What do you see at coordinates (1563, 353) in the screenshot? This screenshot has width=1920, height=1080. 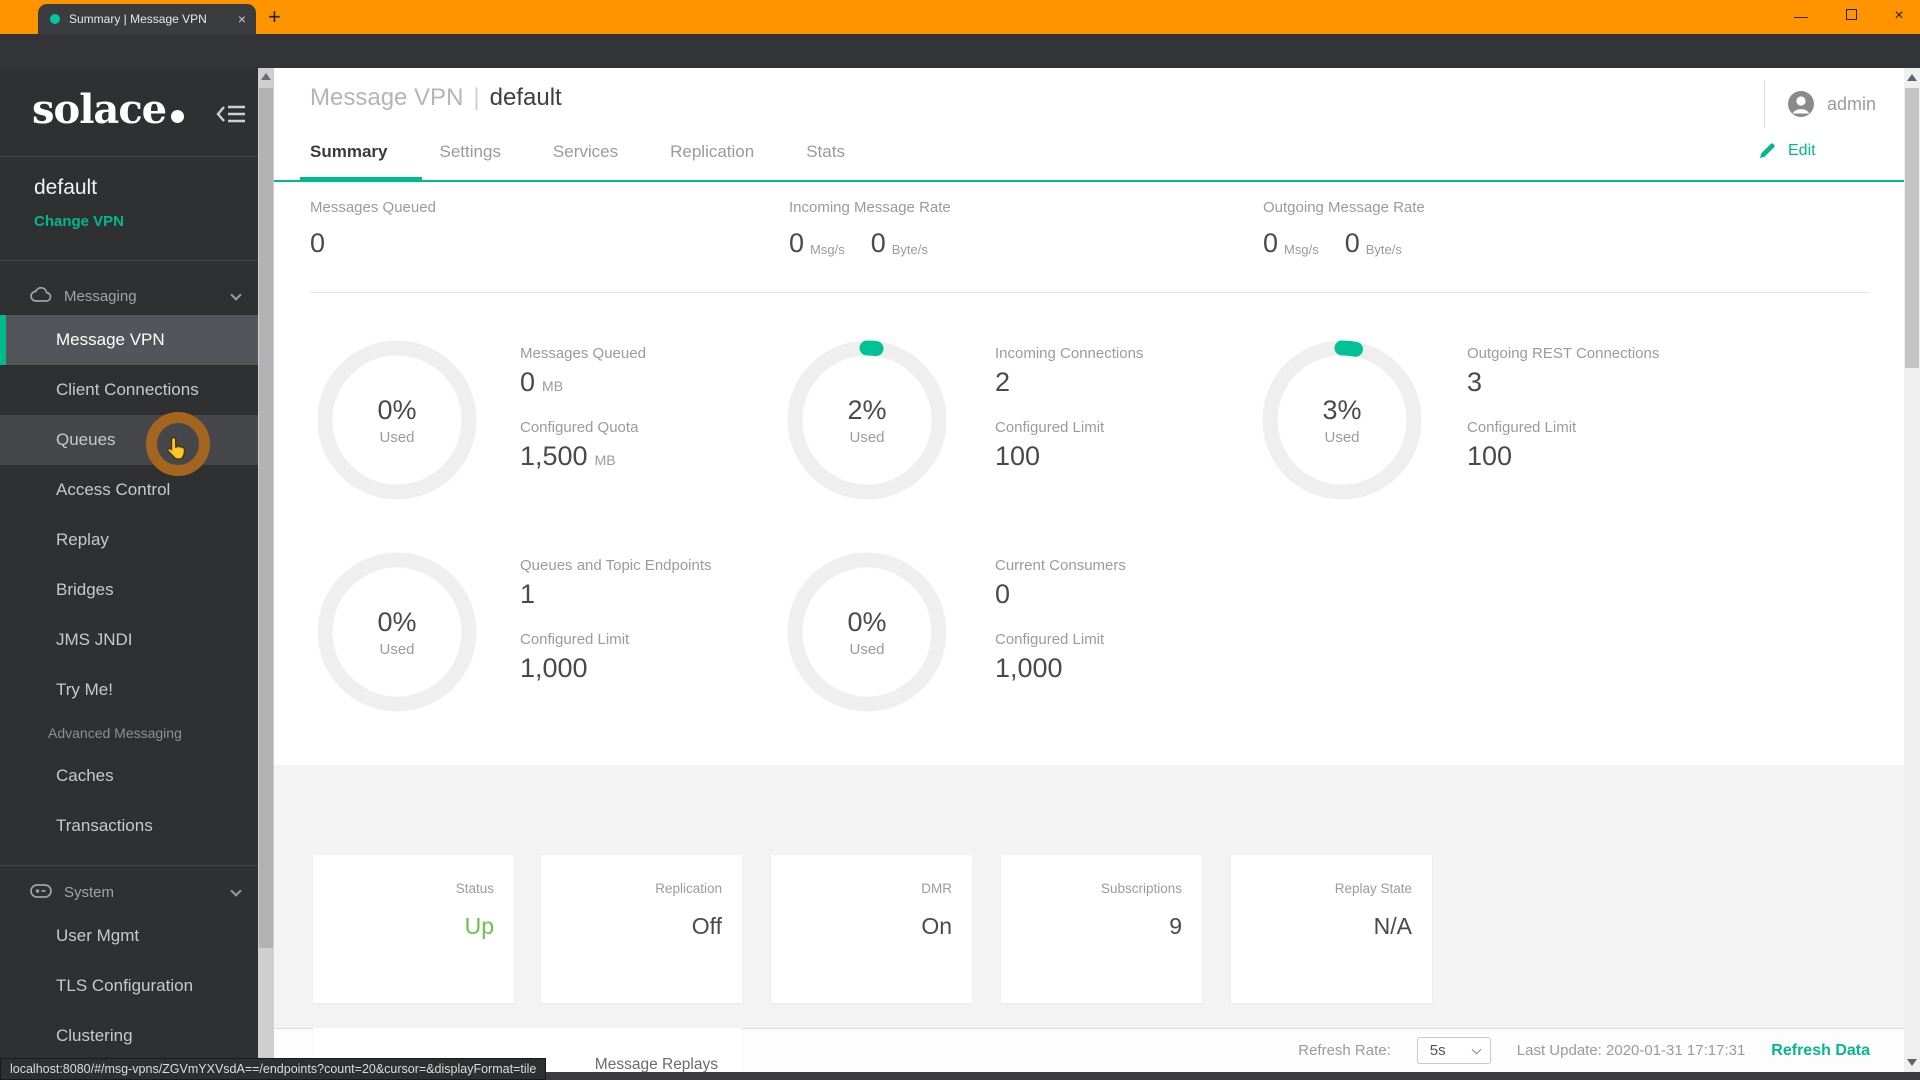 I see `gauge-row-label: Outgoing REST Connections` at bounding box center [1563, 353].